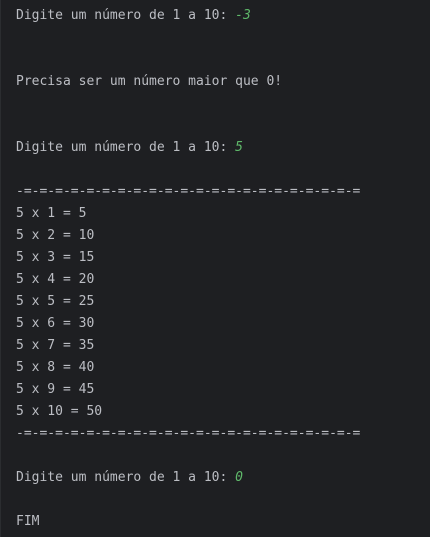  Describe the element at coordinates (239, 147) in the screenshot. I see `user-input-value: 5` at that location.